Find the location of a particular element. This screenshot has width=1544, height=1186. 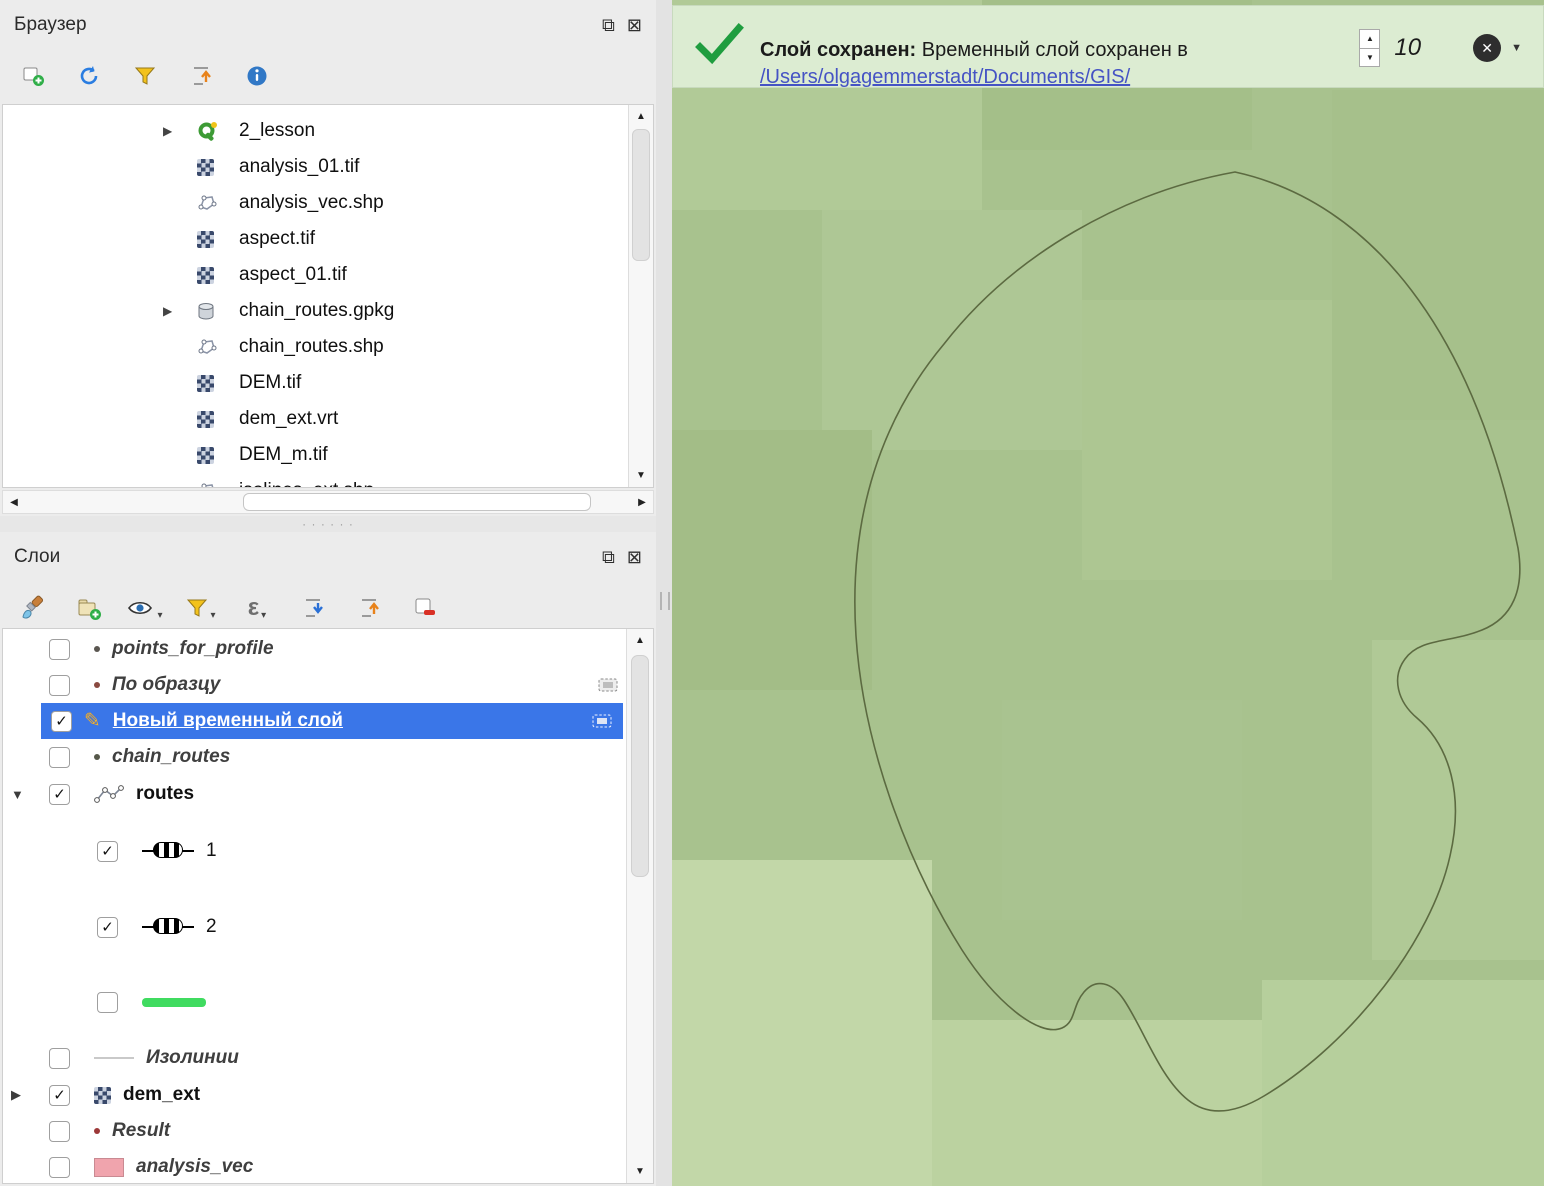

dock-splitter is located at coordinates (664, 593).